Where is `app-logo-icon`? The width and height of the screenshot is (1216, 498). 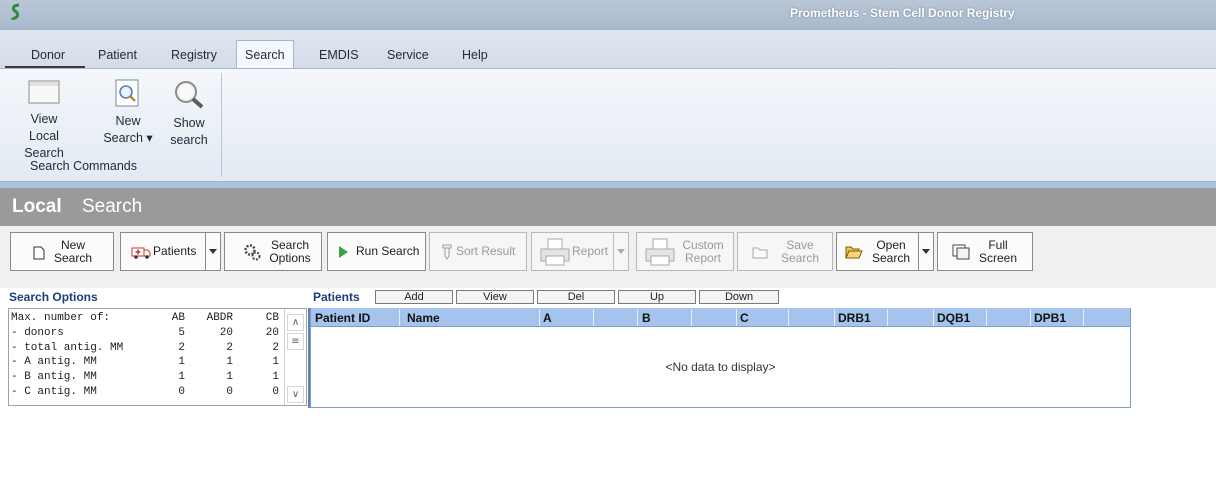
app-logo-icon is located at coordinates (15, 11).